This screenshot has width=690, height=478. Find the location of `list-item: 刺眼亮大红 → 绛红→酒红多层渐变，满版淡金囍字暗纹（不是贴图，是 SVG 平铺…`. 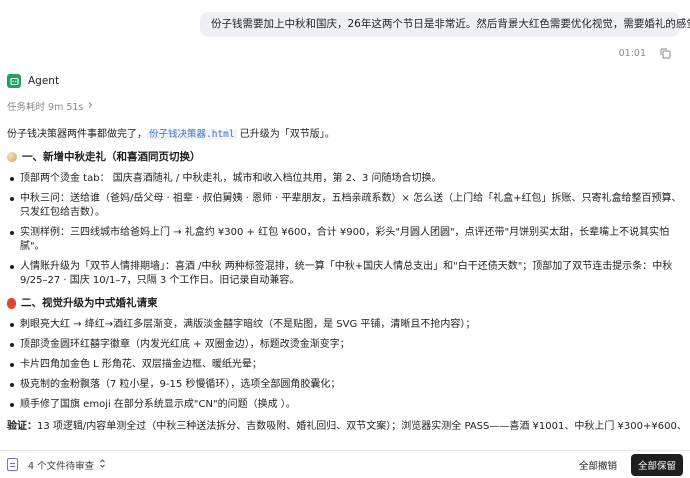

list-item: 刺眼亮大红 → 绛红→酒红多层渐变，满版淡金囍字暗纹（不是贴图，是 SVG 平铺… is located at coordinates (345, 325).